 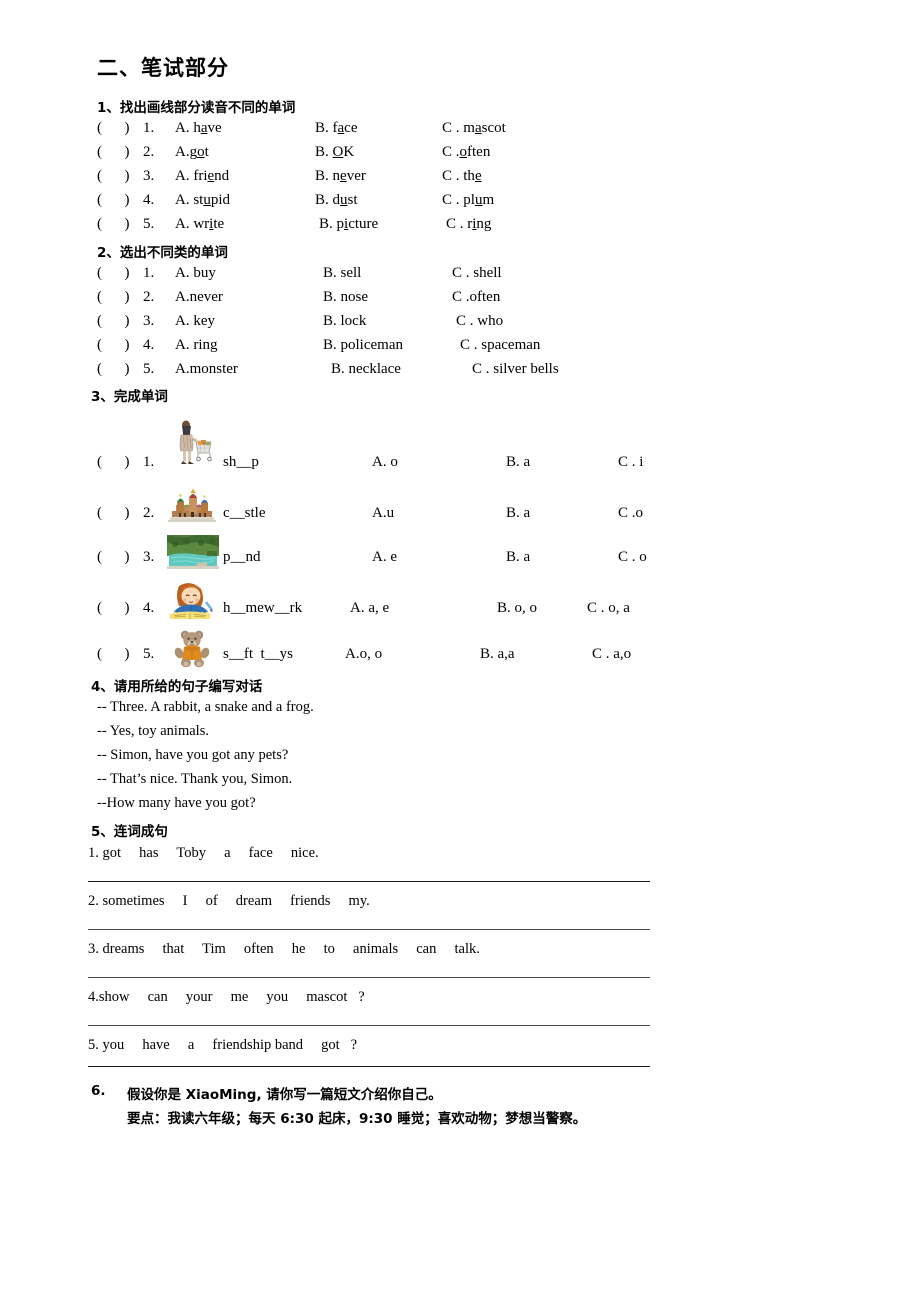 I want to click on option-b: B. never, so click(x=340, y=176).